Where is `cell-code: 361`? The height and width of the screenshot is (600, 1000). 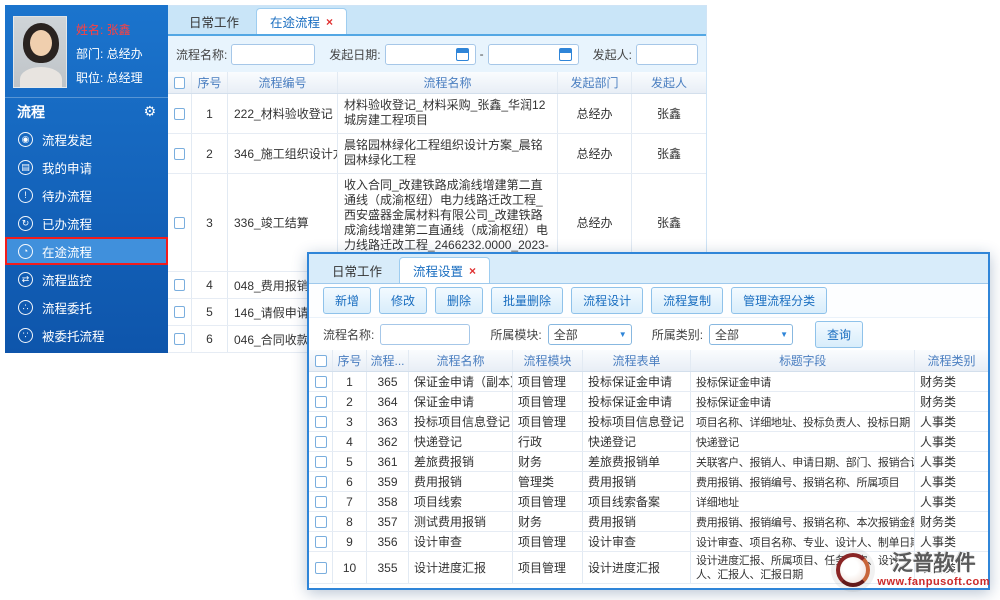
cell-code: 361 is located at coordinates (388, 461).